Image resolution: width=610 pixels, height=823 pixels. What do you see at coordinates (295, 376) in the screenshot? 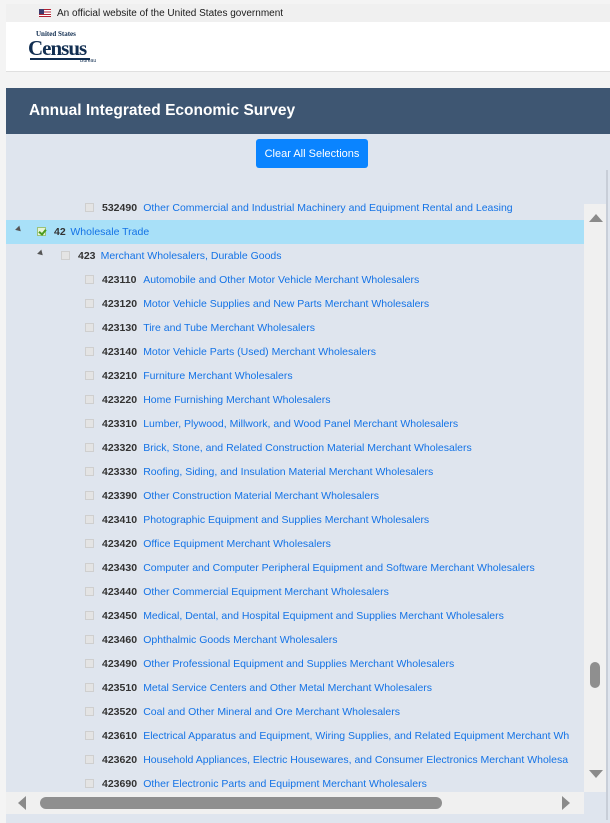
I see `tree-row: 423210 Furniture Merchant Wholesalers` at bounding box center [295, 376].